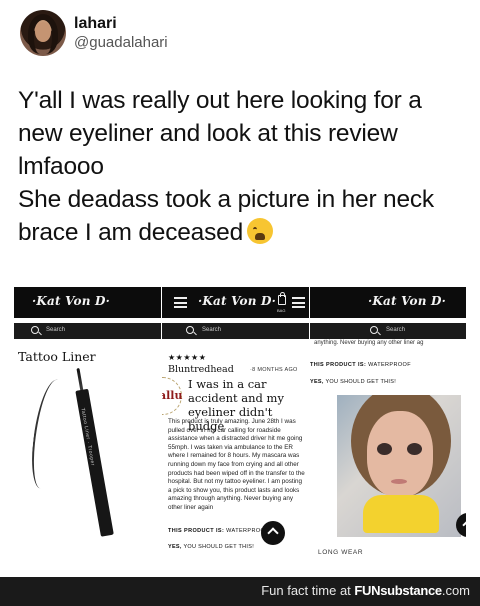  Describe the element at coordinates (92, 452) in the screenshot. I see `eyeliner-pen-image: Tattoo Liner · Trooper` at that location.